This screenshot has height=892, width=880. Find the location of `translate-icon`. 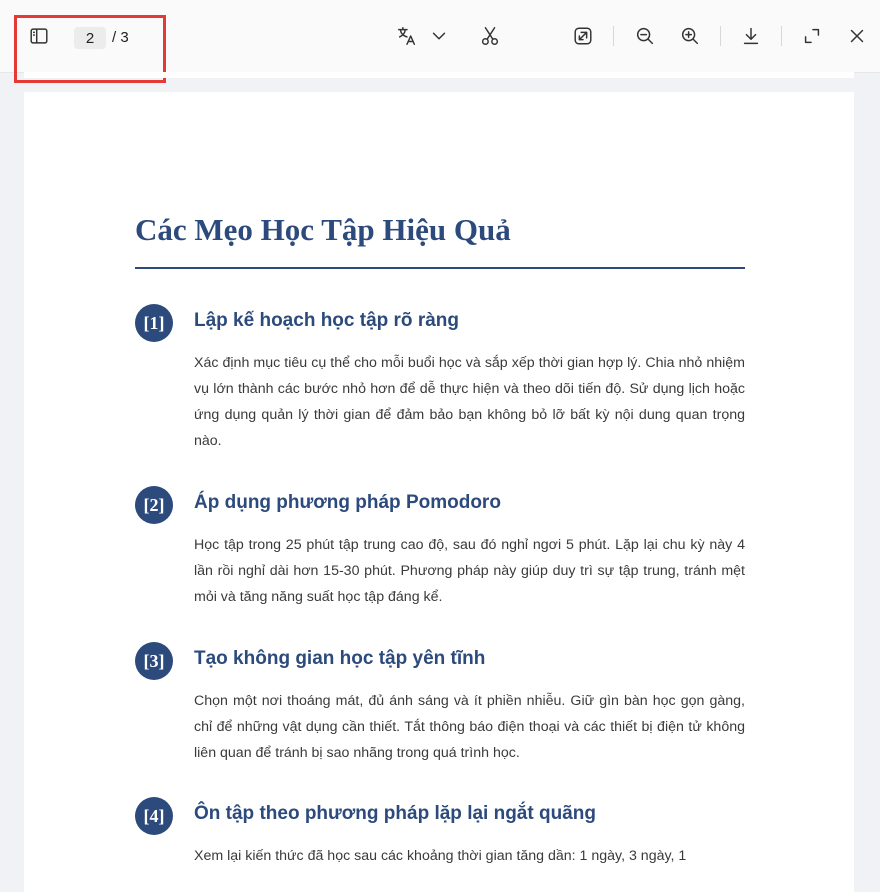

translate-icon is located at coordinates (407, 36).